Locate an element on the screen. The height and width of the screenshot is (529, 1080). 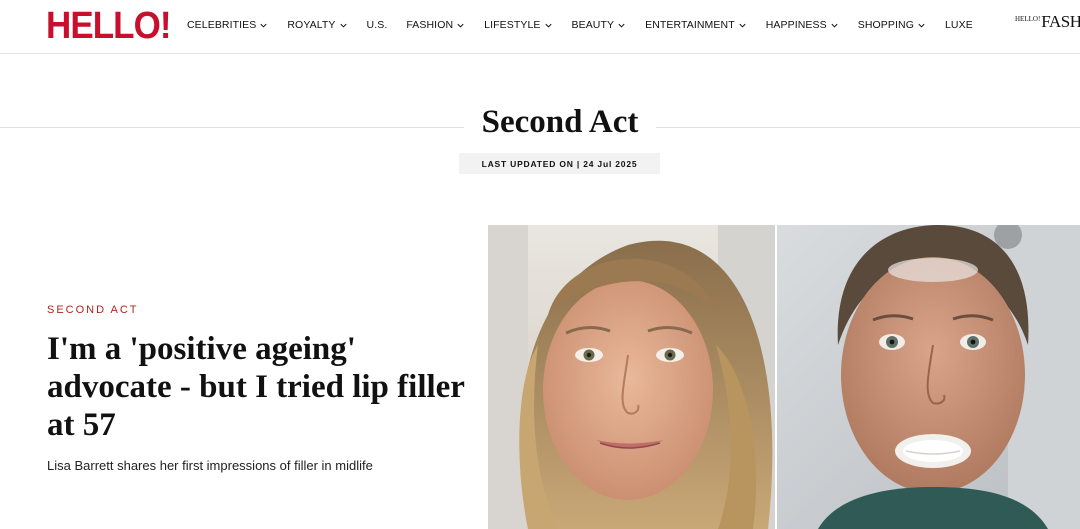
nav-item-lifestyle: LIFESTYLE is located at coordinates (518, 25).